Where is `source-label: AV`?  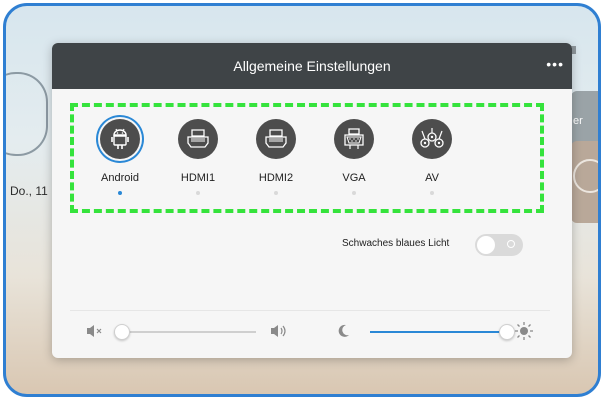 source-label: AV is located at coordinates (432, 178).